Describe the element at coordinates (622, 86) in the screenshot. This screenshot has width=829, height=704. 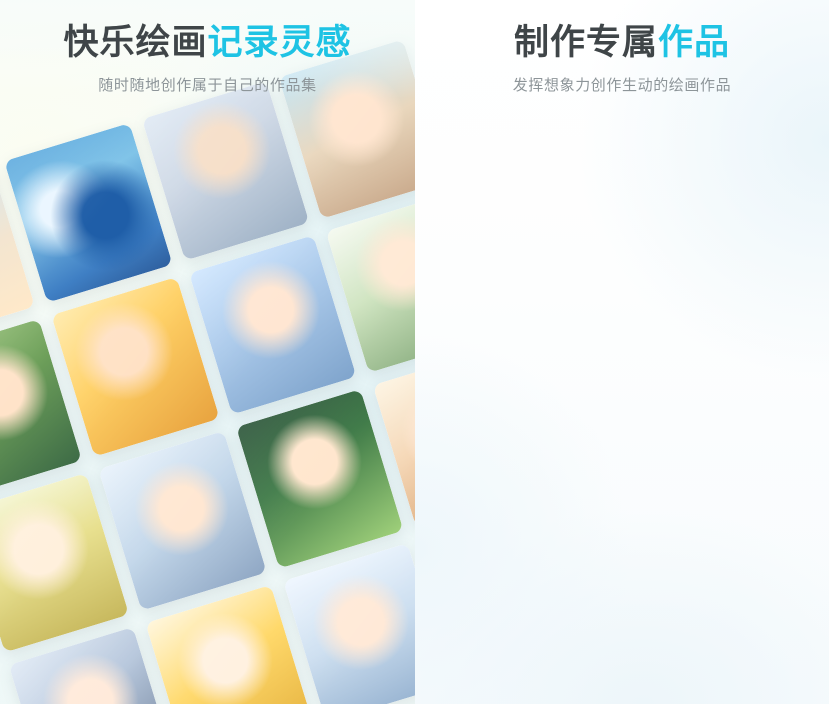
I see `right-subline: 发挥想象力创作生动的绘画作品` at that location.